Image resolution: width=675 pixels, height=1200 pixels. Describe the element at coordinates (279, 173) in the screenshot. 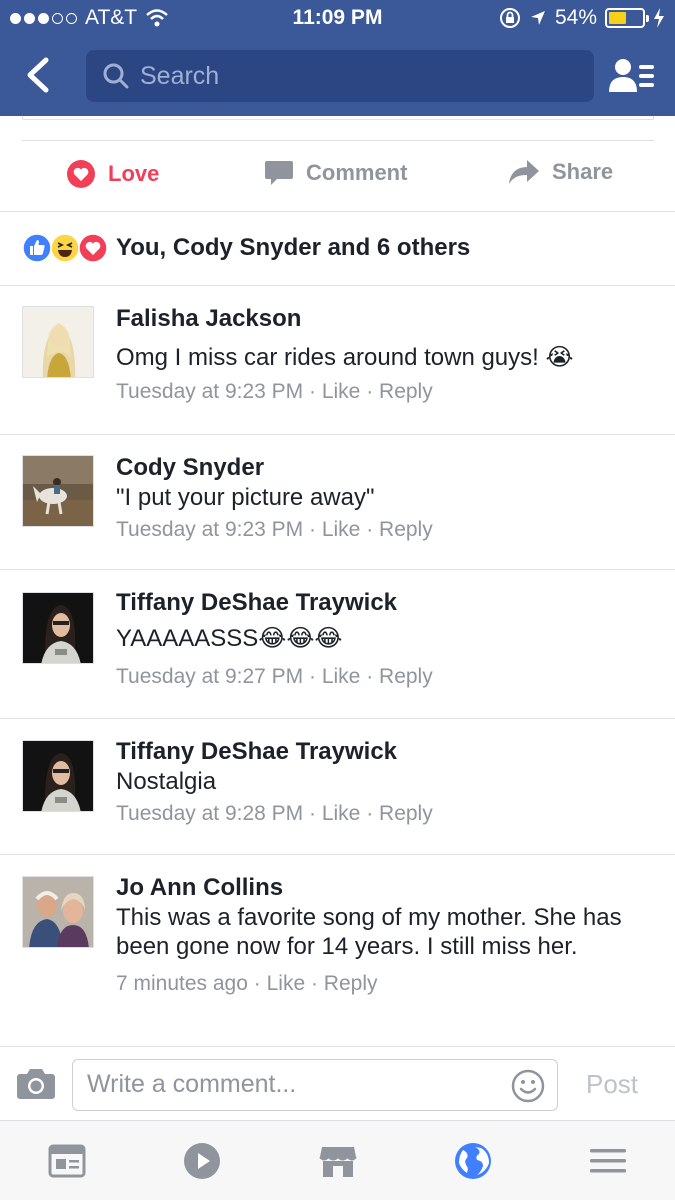

I see `comment-bubble-icon` at that location.